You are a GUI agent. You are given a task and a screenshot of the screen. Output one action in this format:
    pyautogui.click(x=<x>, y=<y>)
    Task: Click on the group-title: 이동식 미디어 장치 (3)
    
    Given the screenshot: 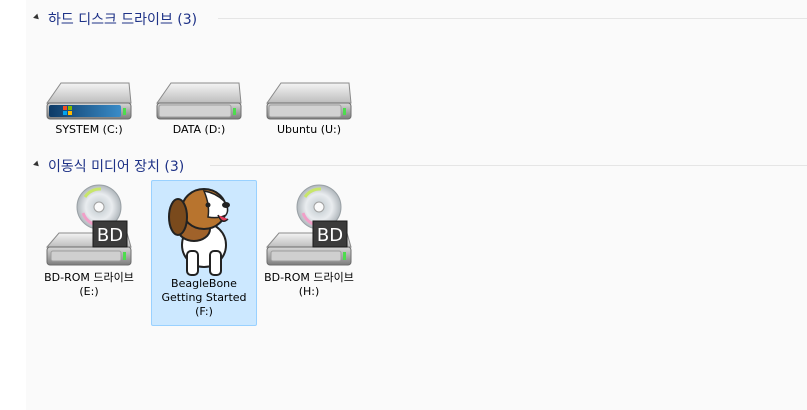 What is the action you would take?
    pyautogui.click(x=116, y=167)
    